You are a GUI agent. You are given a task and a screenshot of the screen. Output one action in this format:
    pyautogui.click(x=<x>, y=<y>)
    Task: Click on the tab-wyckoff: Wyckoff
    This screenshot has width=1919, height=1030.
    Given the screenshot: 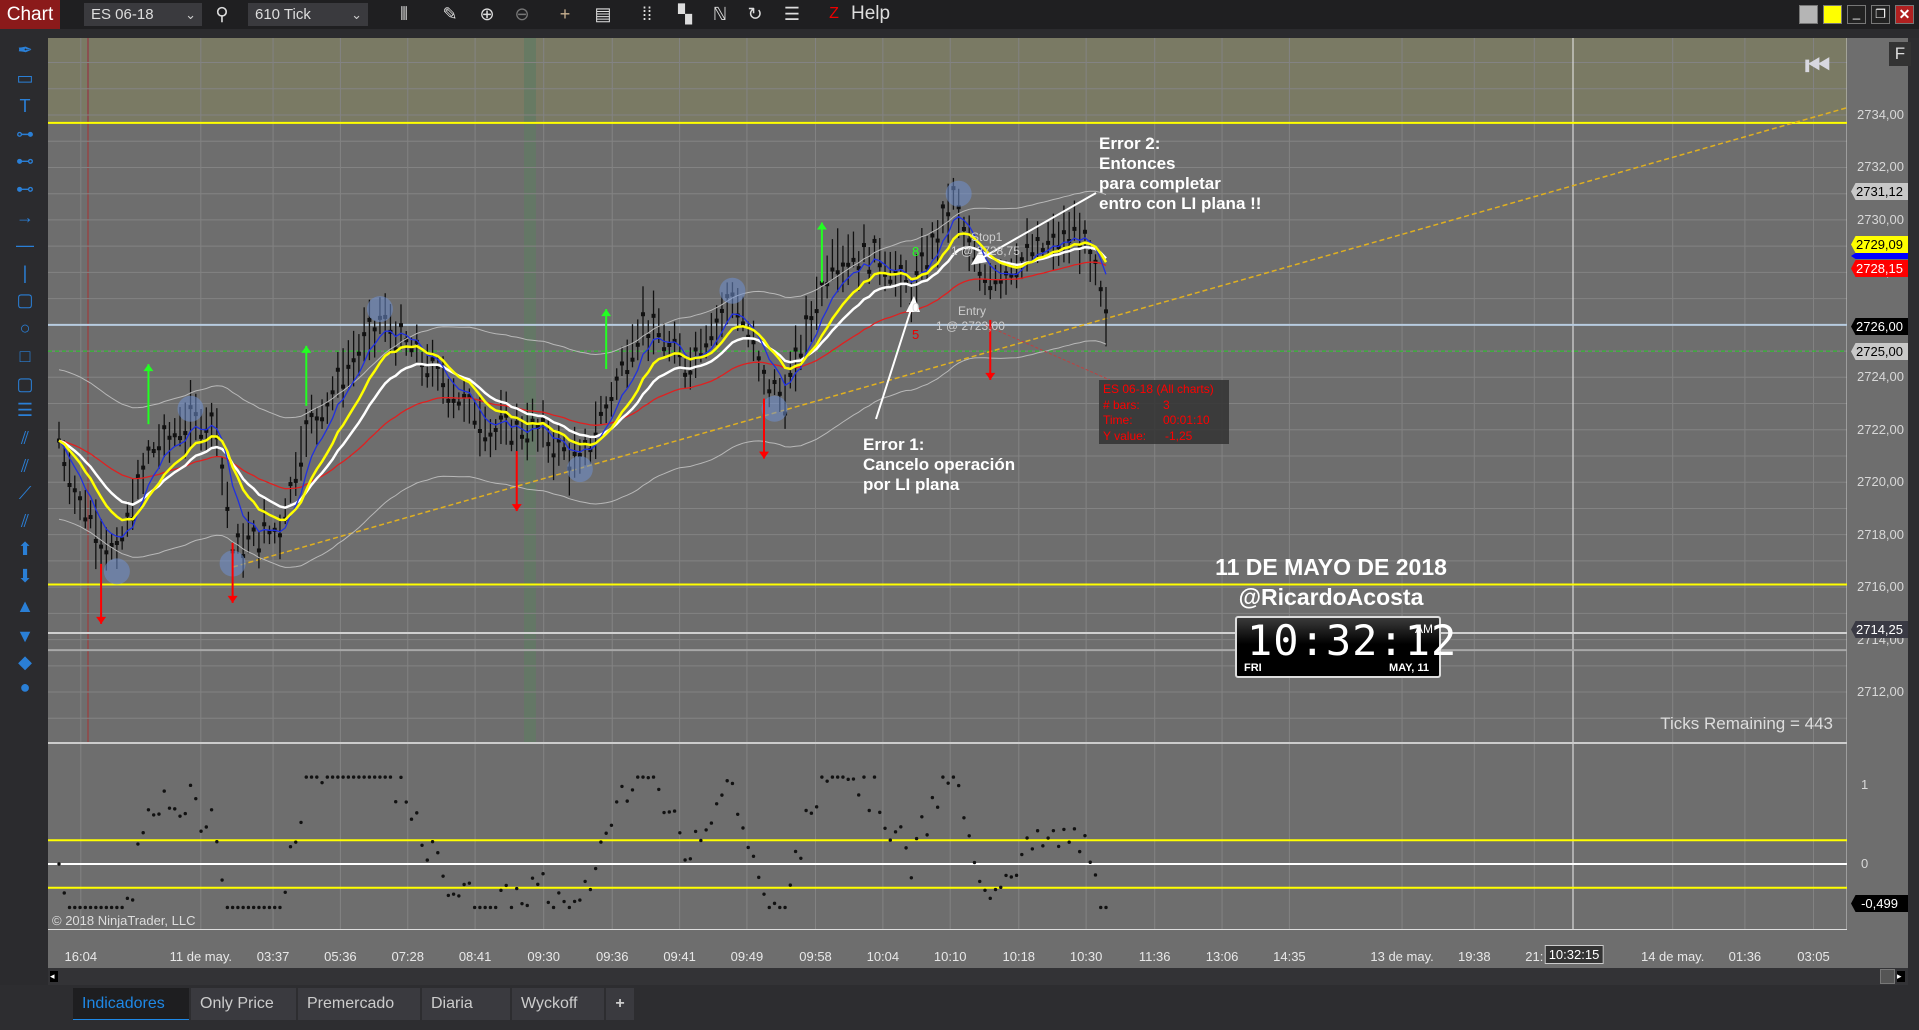 What is the action you would take?
    pyautogui.click(x=558, y=1004)
    